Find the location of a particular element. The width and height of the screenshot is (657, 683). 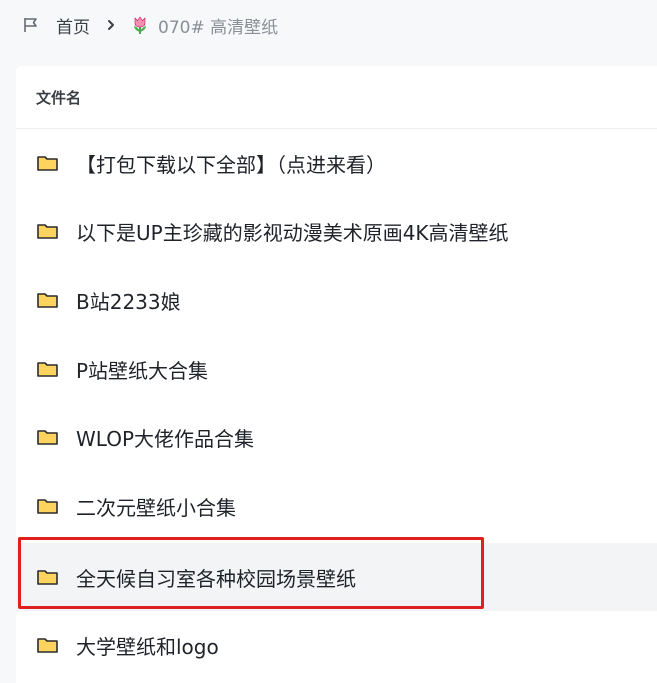

list-item: P站壁纸大合集 is located at coordinates (336, 369).